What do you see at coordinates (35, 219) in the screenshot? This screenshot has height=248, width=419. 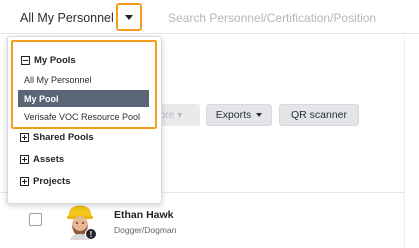 I see `row-checkbox` at bounding box center [35, 219].